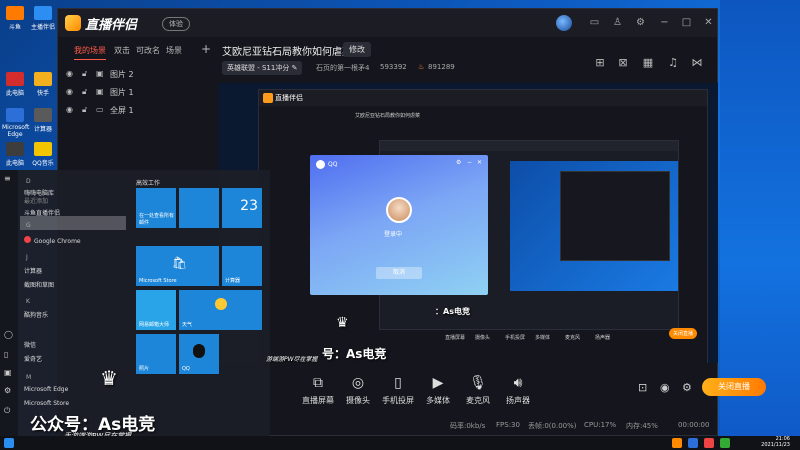 This screenshot has width=800, height=450. Describe the element at coordinates (318, 390) in the screenshot. I see `tool-screen: ⧉ 直播屏幕` at that location.